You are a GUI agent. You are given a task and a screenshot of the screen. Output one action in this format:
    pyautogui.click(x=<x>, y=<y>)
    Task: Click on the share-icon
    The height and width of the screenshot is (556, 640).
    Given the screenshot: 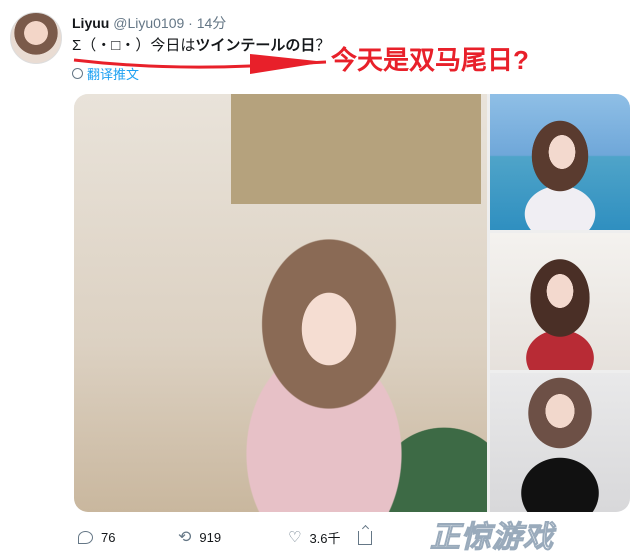 What is the action you would take?
    pyautogui.click(x=365, y=537)
    